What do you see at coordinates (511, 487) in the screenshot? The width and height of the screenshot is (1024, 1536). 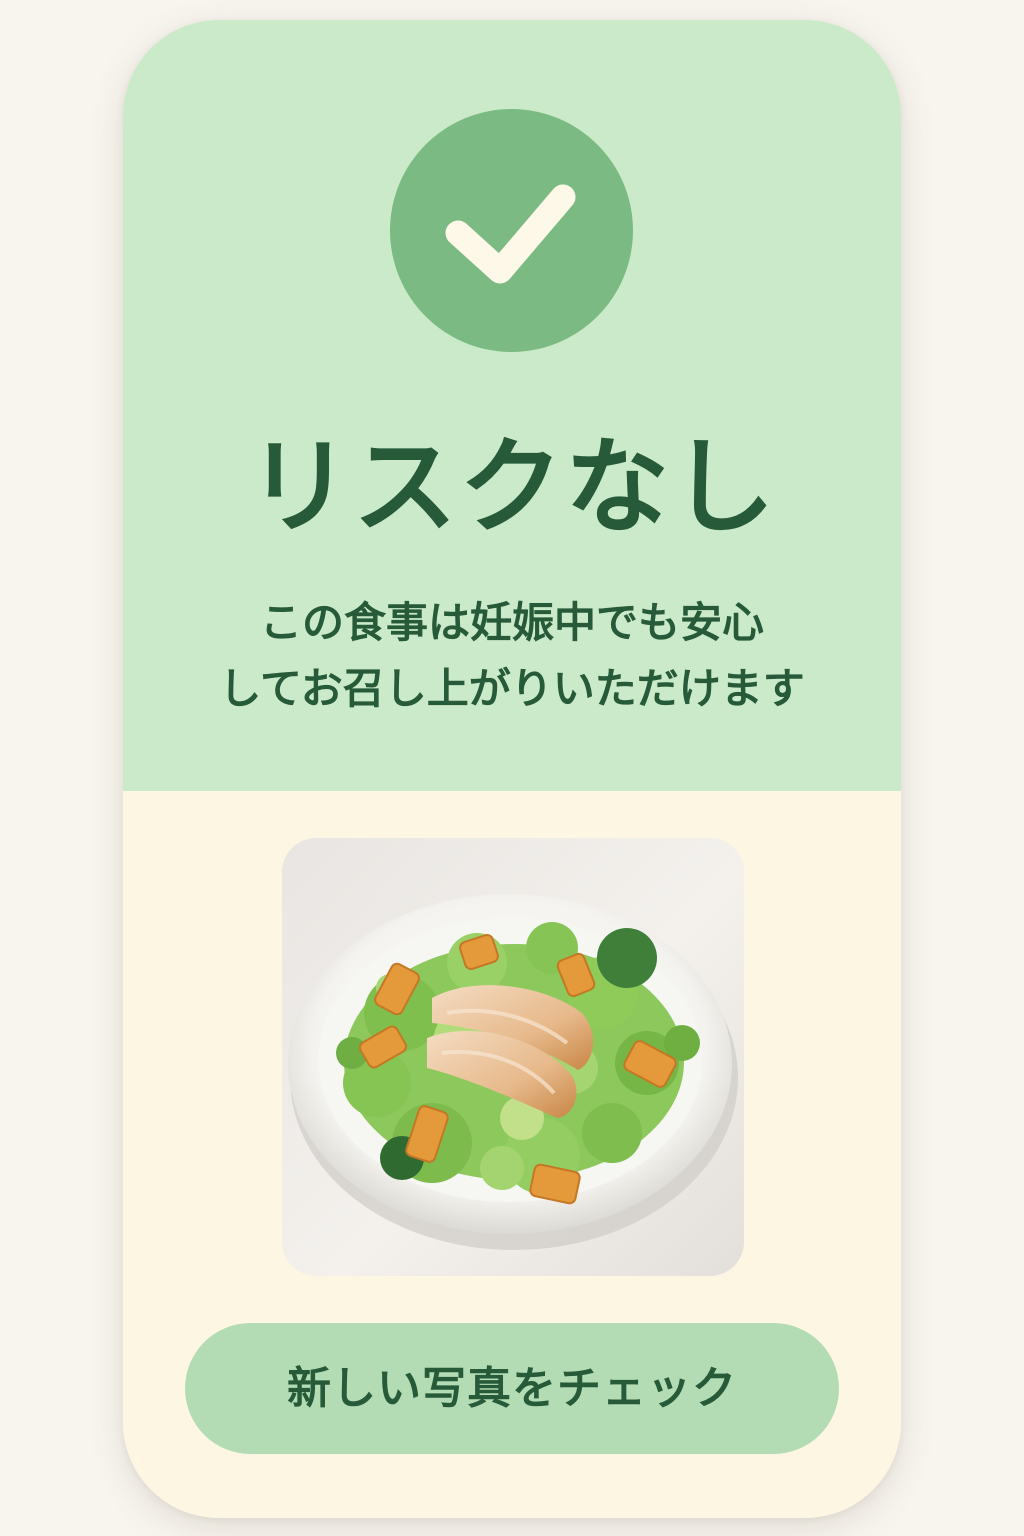 I see `result-title: リスクなし` at bounding box center [511, 487].